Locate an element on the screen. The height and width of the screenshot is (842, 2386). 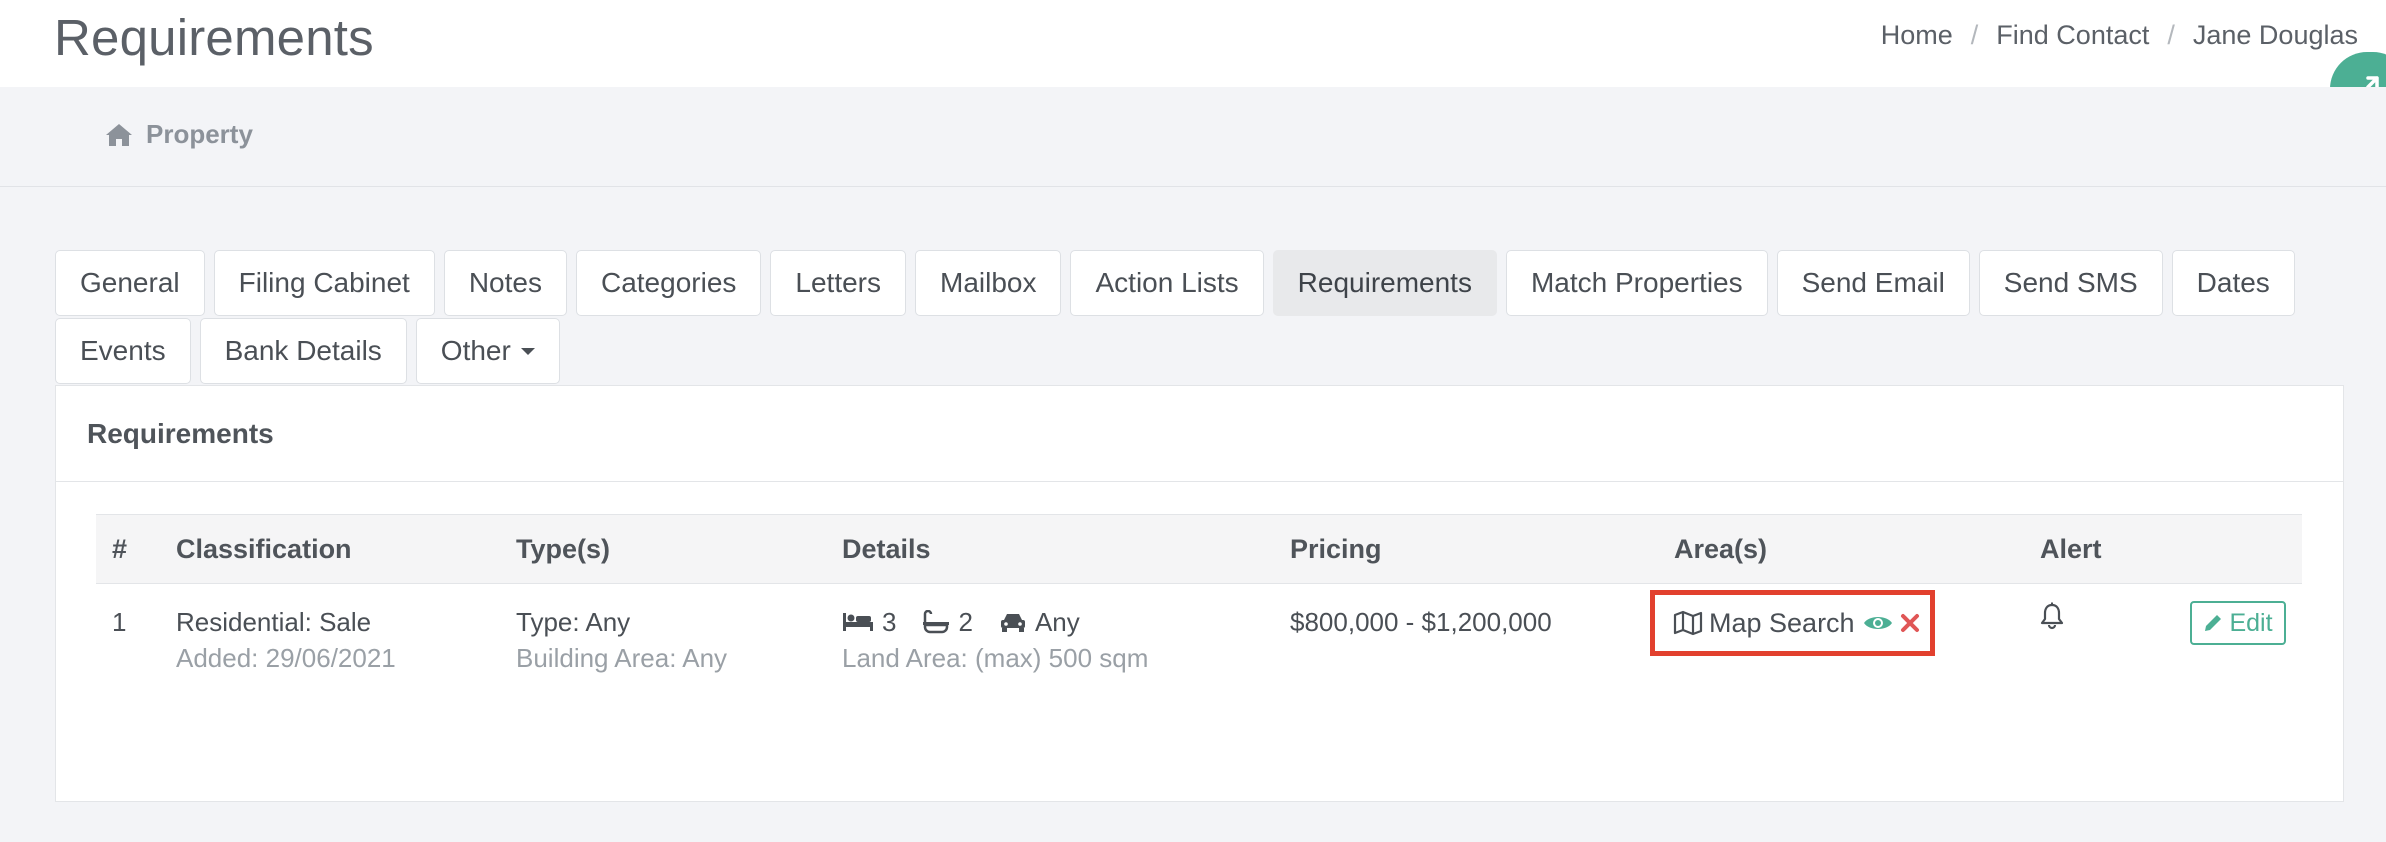
tab-notes: Notes is located at coordinates (505, 283).